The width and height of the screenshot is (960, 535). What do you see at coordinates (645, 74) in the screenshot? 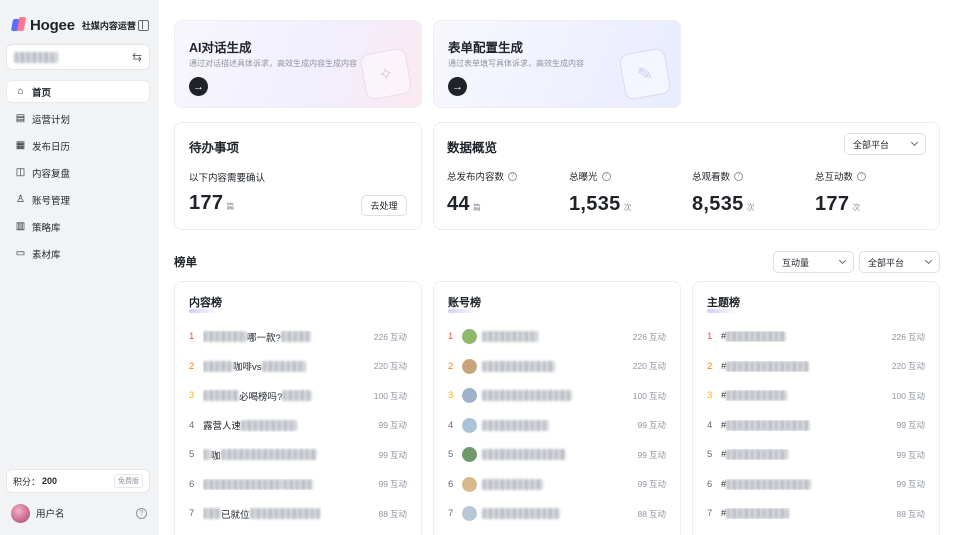
I see `form-edit-icon: ✎` at bounding box center [645, 74].